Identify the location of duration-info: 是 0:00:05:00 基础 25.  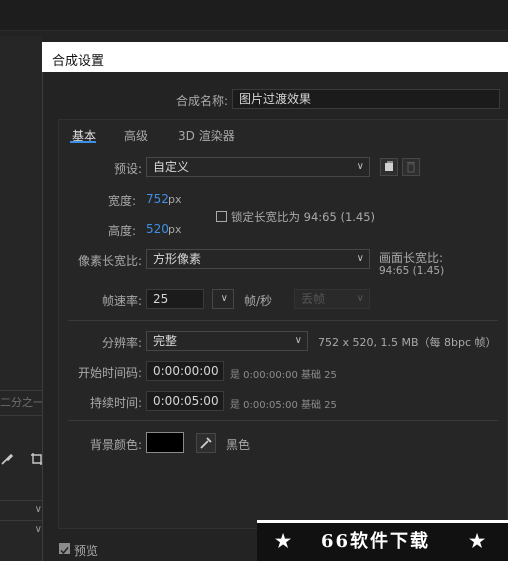
(283, 405).